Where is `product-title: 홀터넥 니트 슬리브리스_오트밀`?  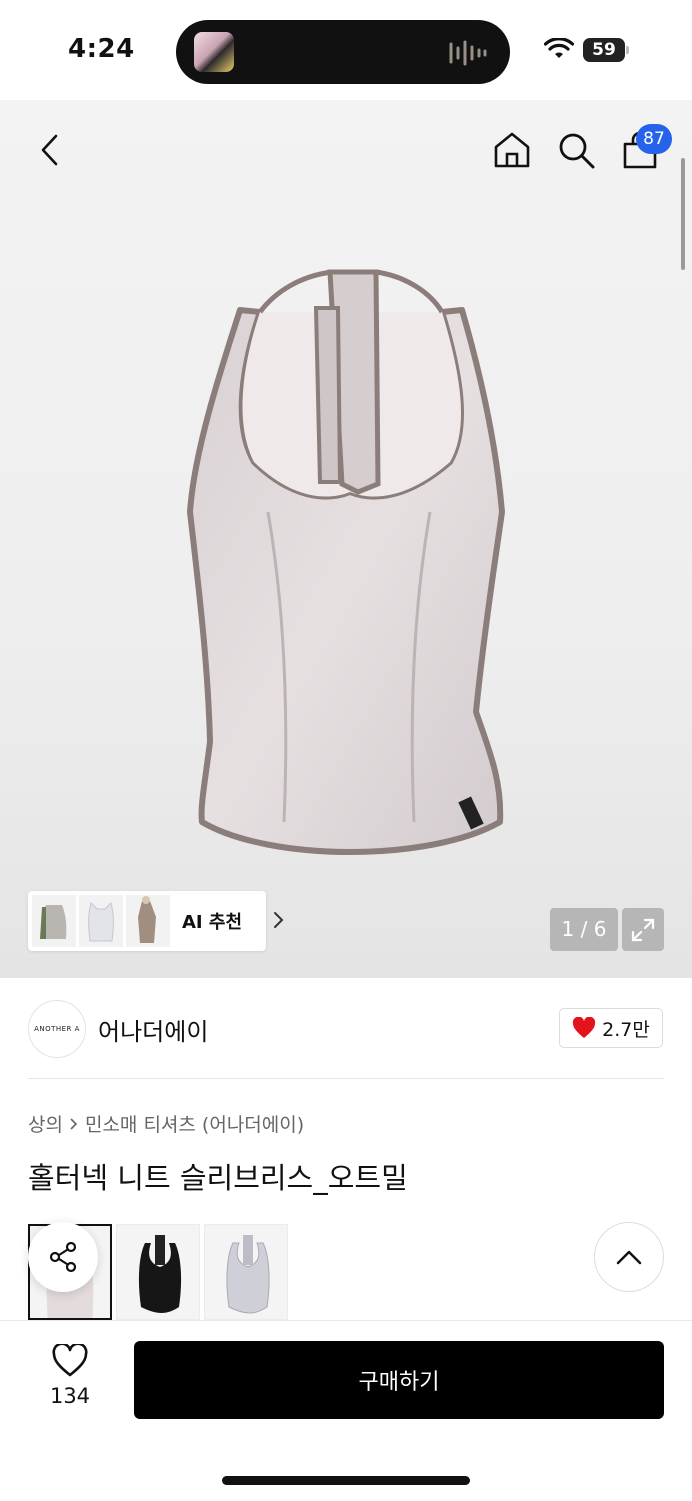
product-title: 홀터넥 니트 슬리브리스_오트밀 is located at coordinates (218, 1178).